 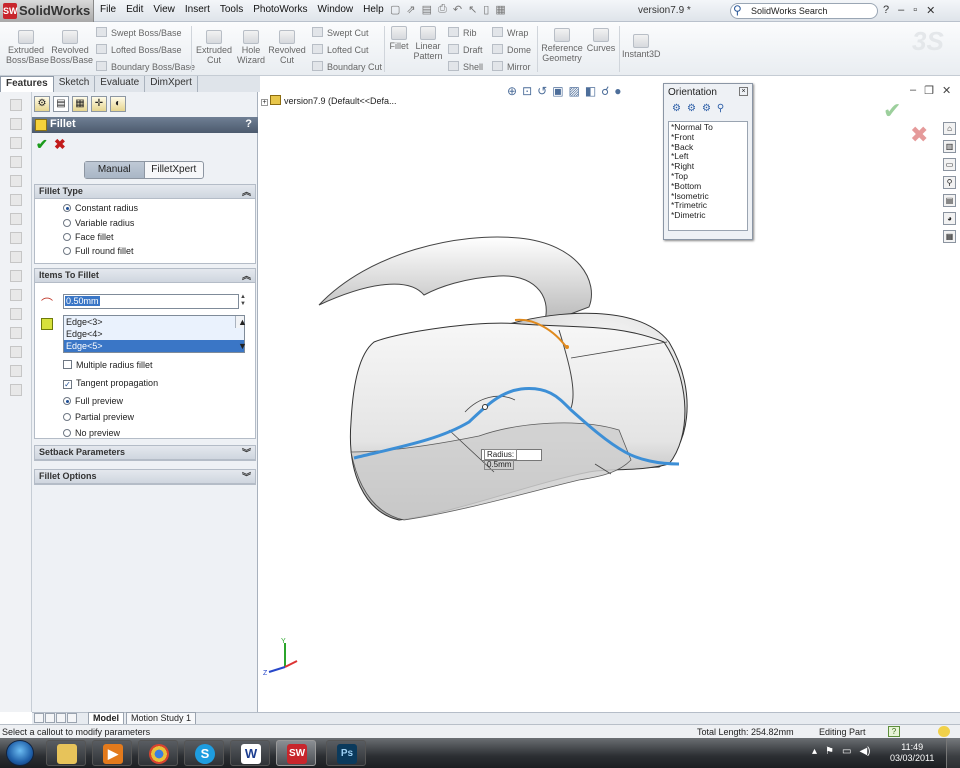 I want to click on multiple-radius-fillet-option: Multiple radius fillet, so click(x=108, y=365).